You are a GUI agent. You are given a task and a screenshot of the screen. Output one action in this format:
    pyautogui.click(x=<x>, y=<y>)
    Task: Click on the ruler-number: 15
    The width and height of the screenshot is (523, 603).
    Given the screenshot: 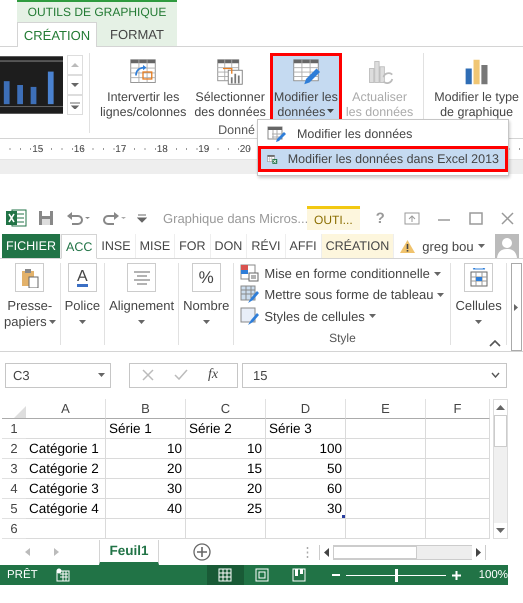 What is the action you would take?
    pyautogui.click(x=37, y=149)
    